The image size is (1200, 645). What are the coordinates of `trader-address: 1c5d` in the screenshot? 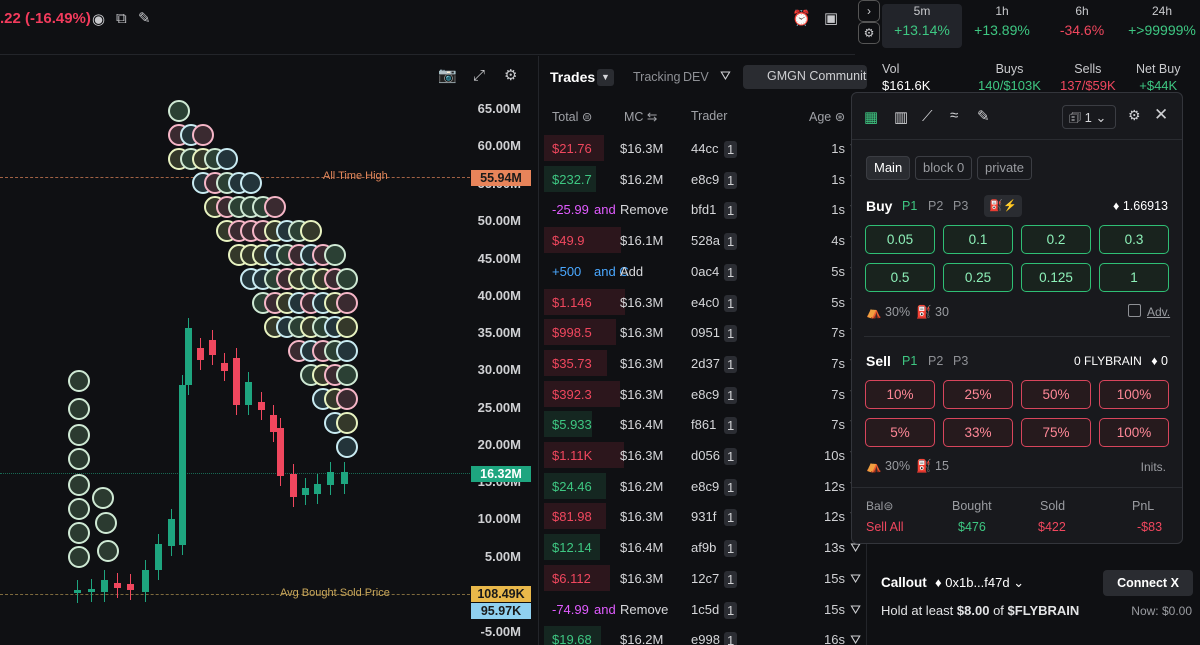 It's located at (705, 609).